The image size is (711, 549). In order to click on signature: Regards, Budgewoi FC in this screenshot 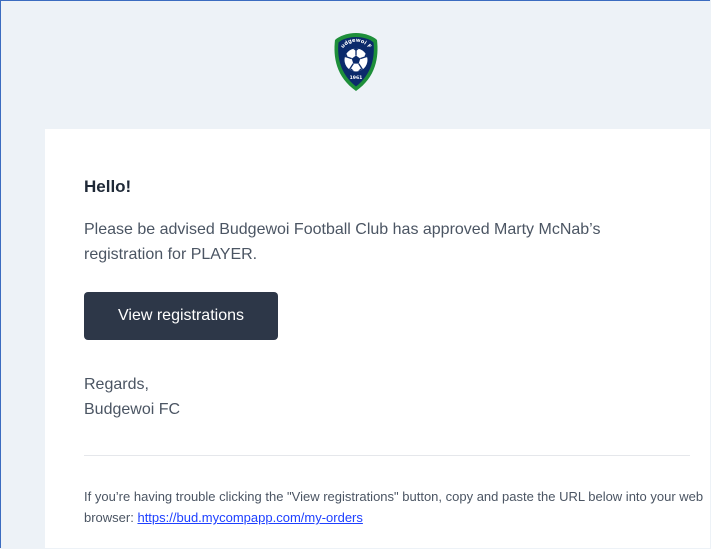, I will do `click(132, 397)`.